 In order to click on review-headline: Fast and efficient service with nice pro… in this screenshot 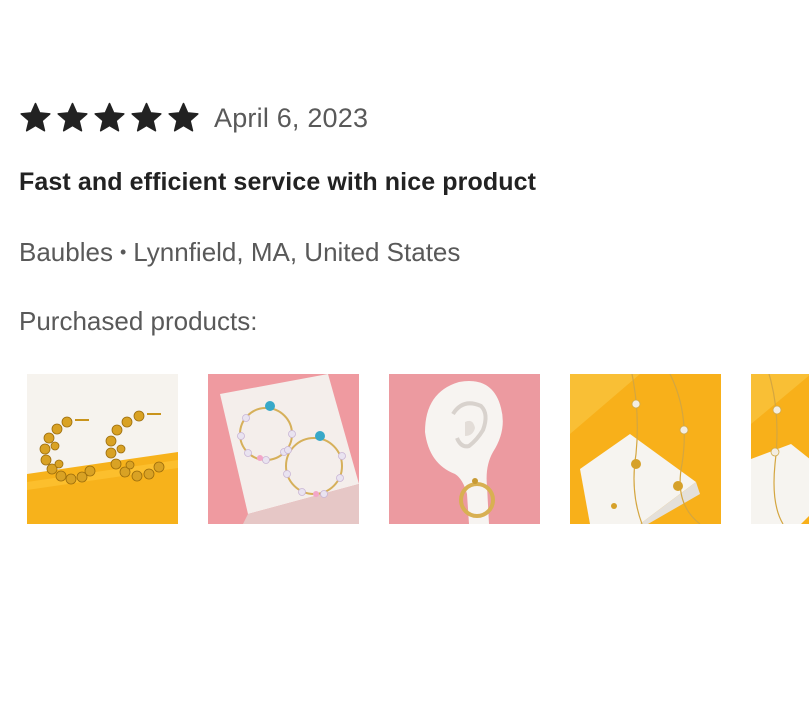, I will do `click(278, 182)`.